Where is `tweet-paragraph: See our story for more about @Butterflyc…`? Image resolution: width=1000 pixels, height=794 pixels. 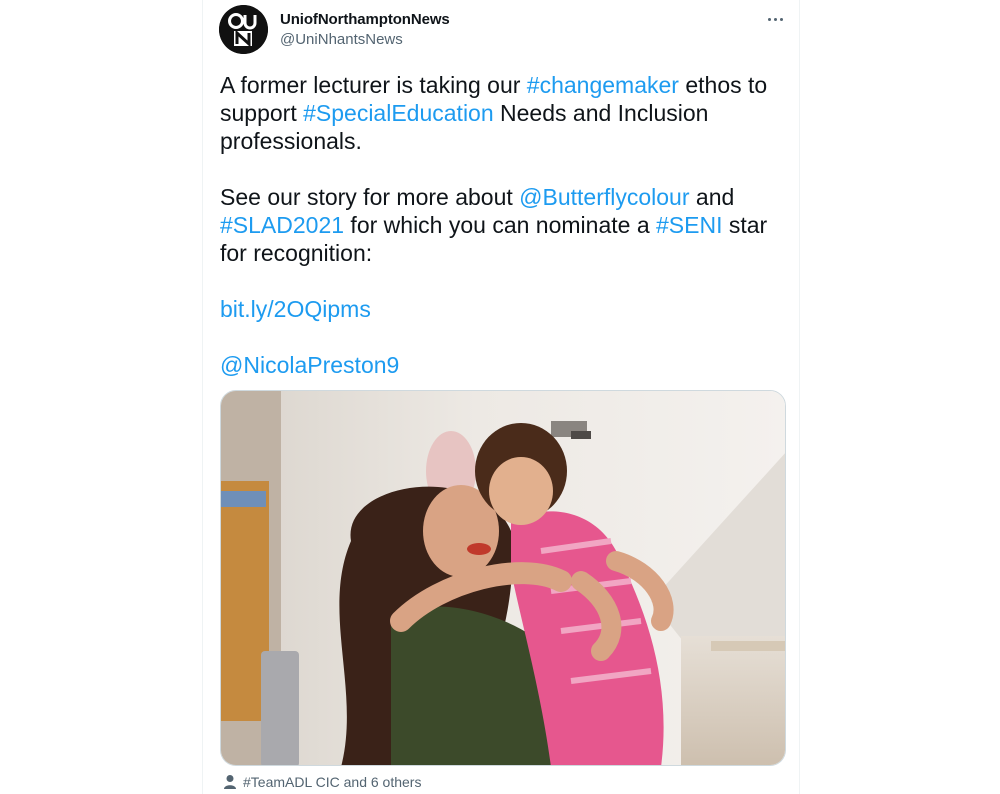 tweet-paragraph: See our story for more about @Butterflyc… is located at coordinates (494, 225).